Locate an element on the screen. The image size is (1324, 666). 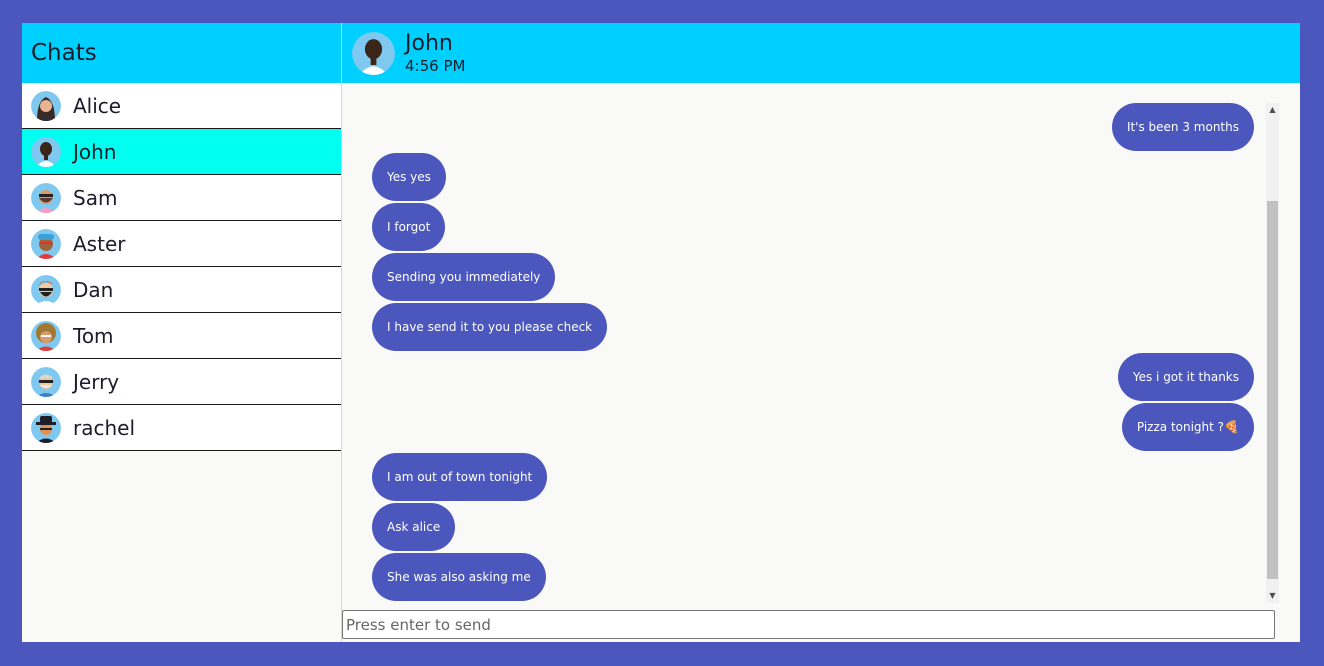
contact-name: Dan is located at coordinates (93, 289).